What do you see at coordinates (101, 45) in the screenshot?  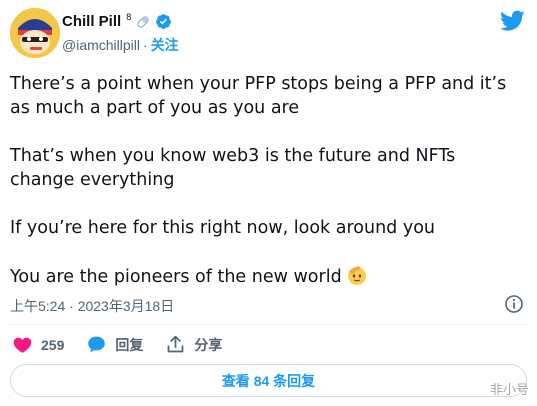 I see `user-handle: @iamchillpill` at bounding box center [101, 45].